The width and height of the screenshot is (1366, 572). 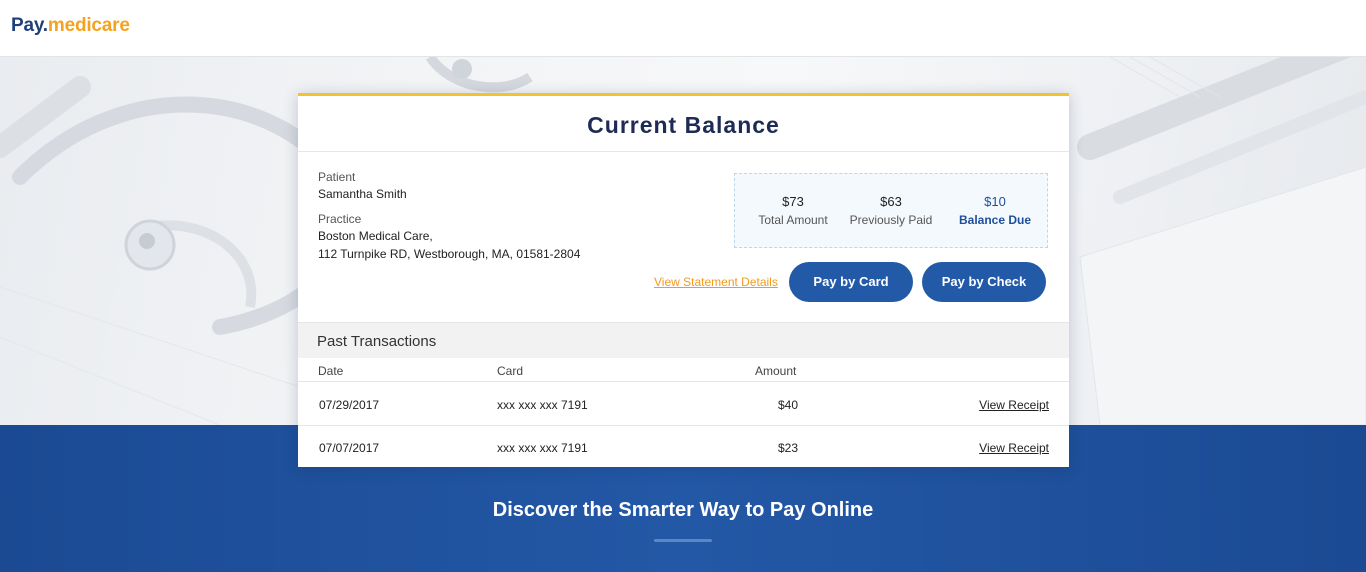 What do you see at coordinates (793, 201) in the screenshot?
I see `total-amount-value: $73` at bounding box center [793, 201].